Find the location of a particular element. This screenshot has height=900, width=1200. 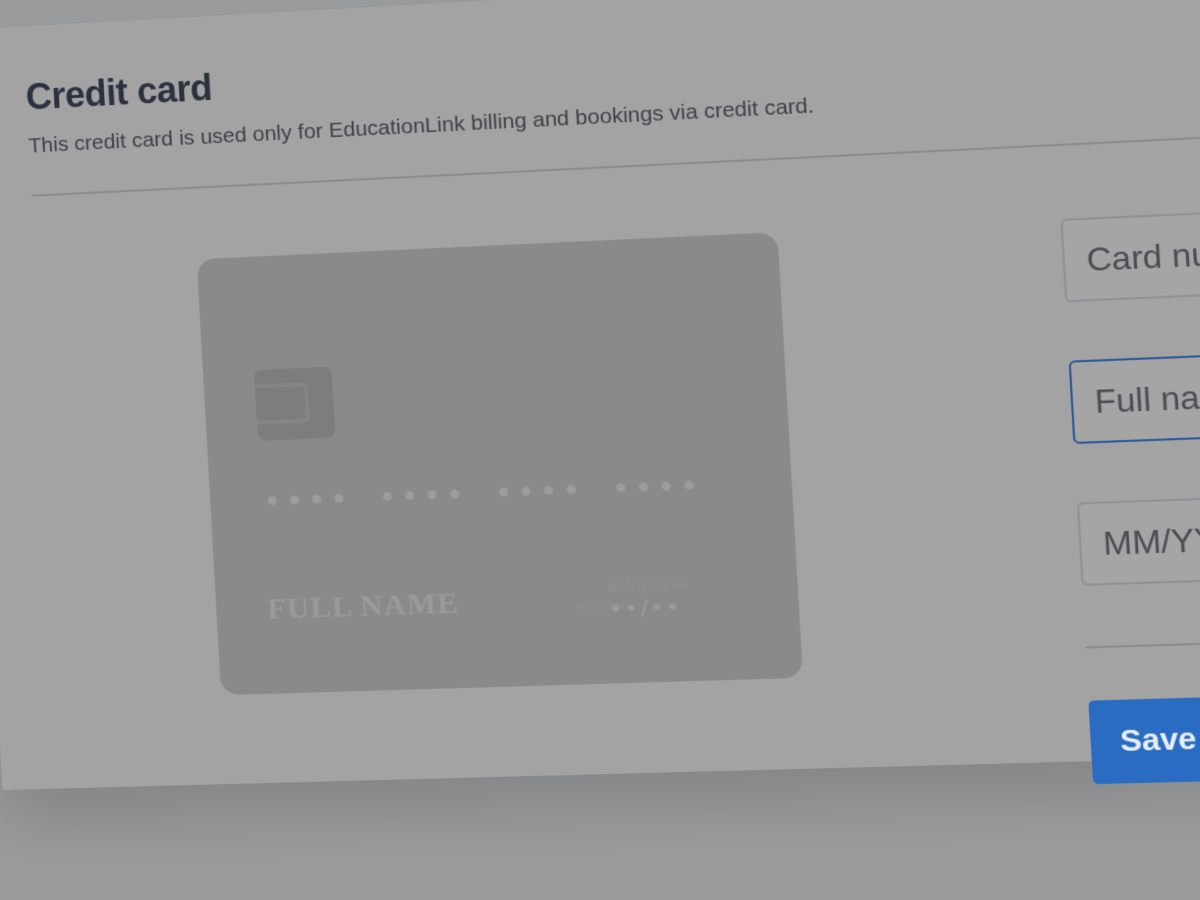

save-button: Save is located at coordinates (1144, 740).